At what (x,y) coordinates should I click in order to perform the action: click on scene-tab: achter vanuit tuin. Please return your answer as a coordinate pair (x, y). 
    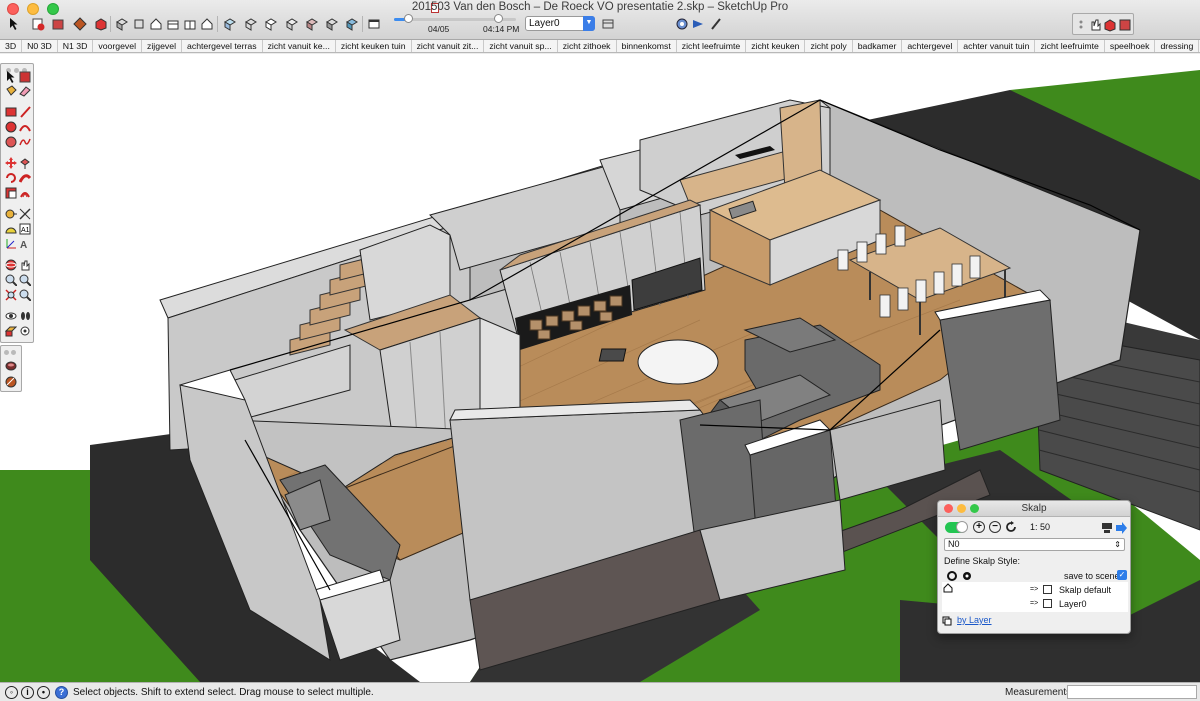
    Looking at the image, I should click on (997, 46).